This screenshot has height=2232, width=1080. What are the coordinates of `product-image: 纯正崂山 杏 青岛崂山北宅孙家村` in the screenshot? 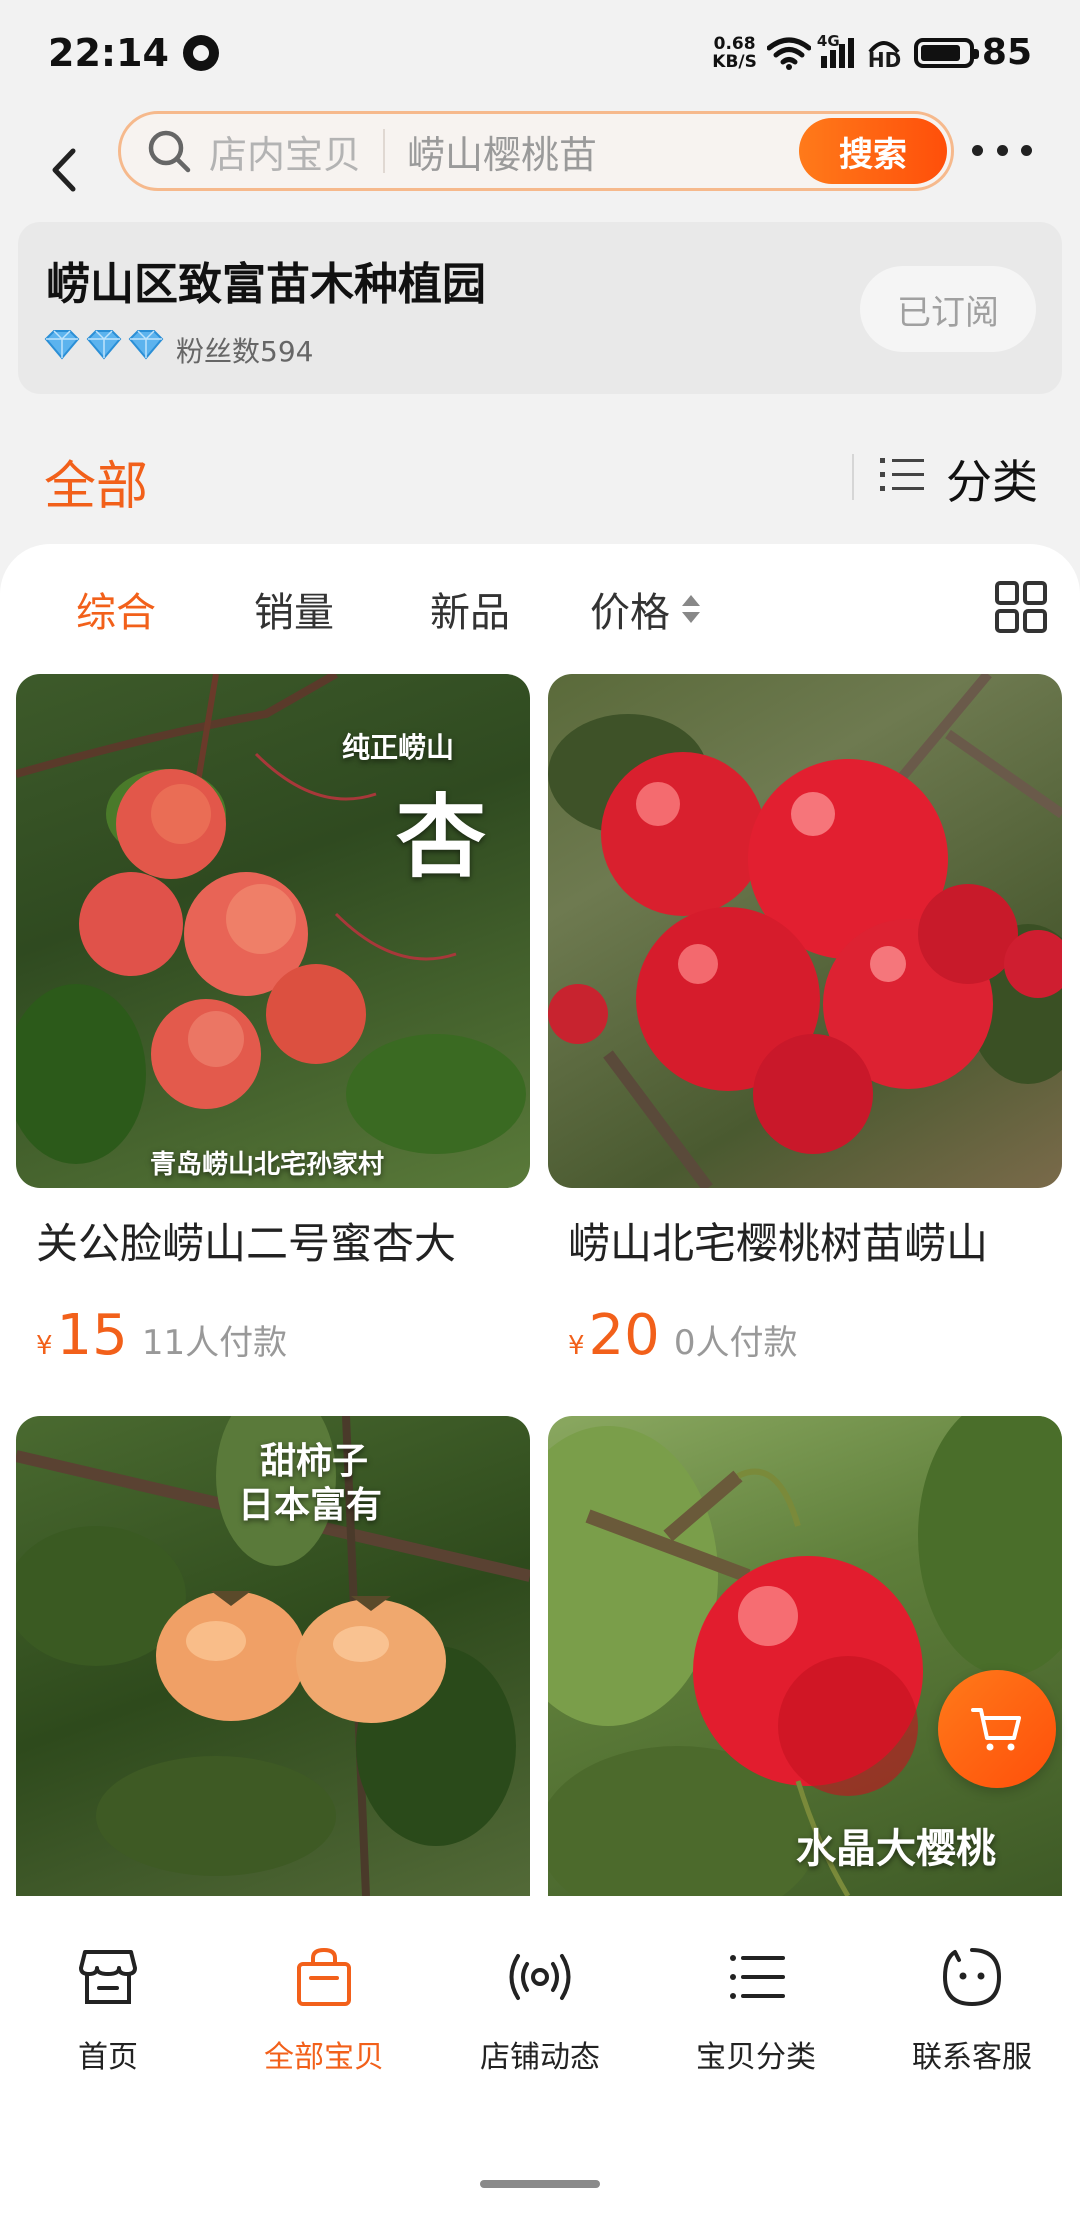 It's located at (273, 931).